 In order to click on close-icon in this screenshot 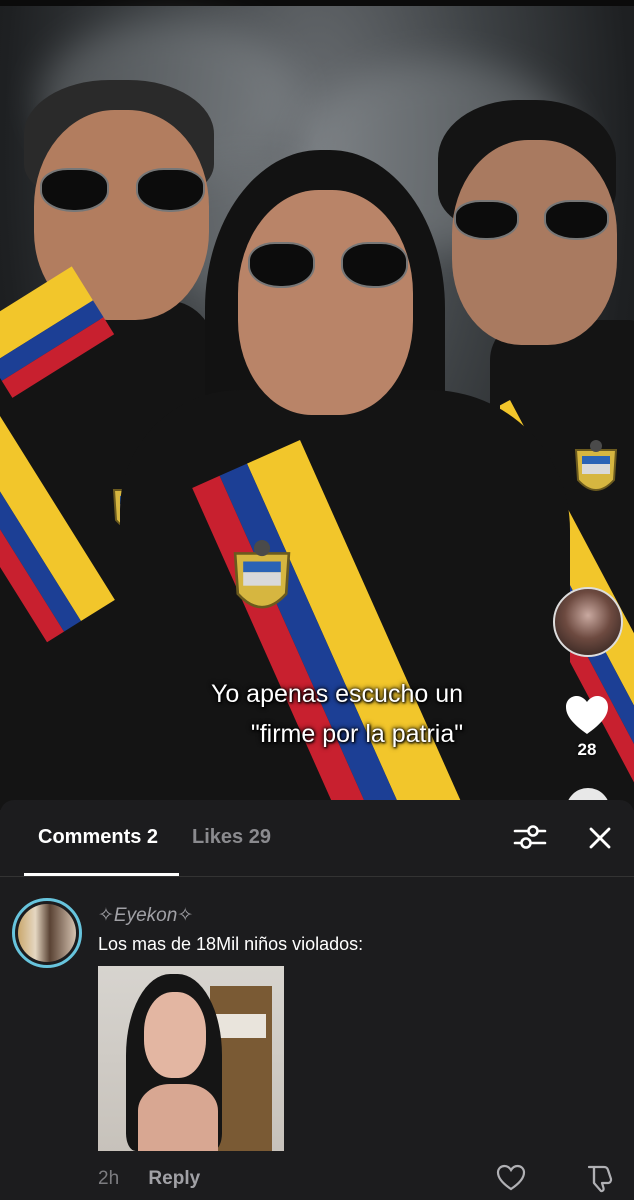, I will do `click(600, 838)`.